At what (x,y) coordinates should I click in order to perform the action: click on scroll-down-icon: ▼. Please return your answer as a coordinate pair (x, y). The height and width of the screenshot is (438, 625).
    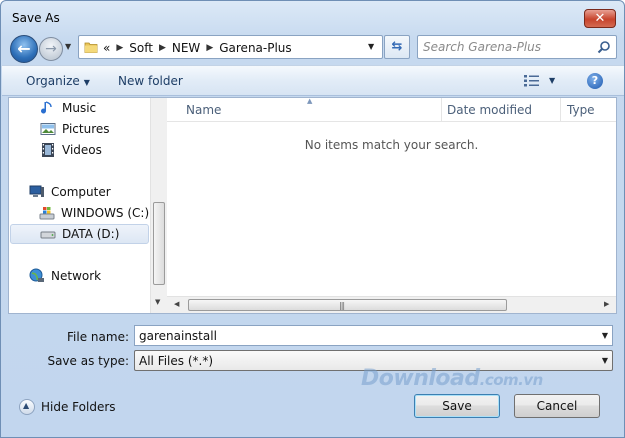
    Looking at the image, I should click on (157, 302).